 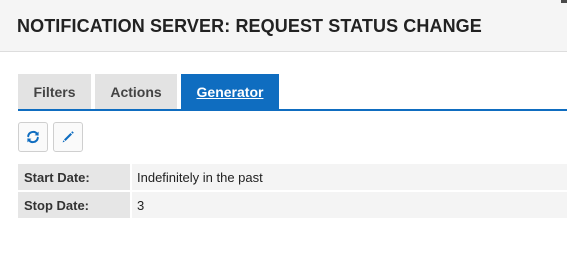 What do you see at coordinates (292, 91) in the screenshot?
I see `tab-bar: Filters Actions Generator` at bounding box center [292, 91].